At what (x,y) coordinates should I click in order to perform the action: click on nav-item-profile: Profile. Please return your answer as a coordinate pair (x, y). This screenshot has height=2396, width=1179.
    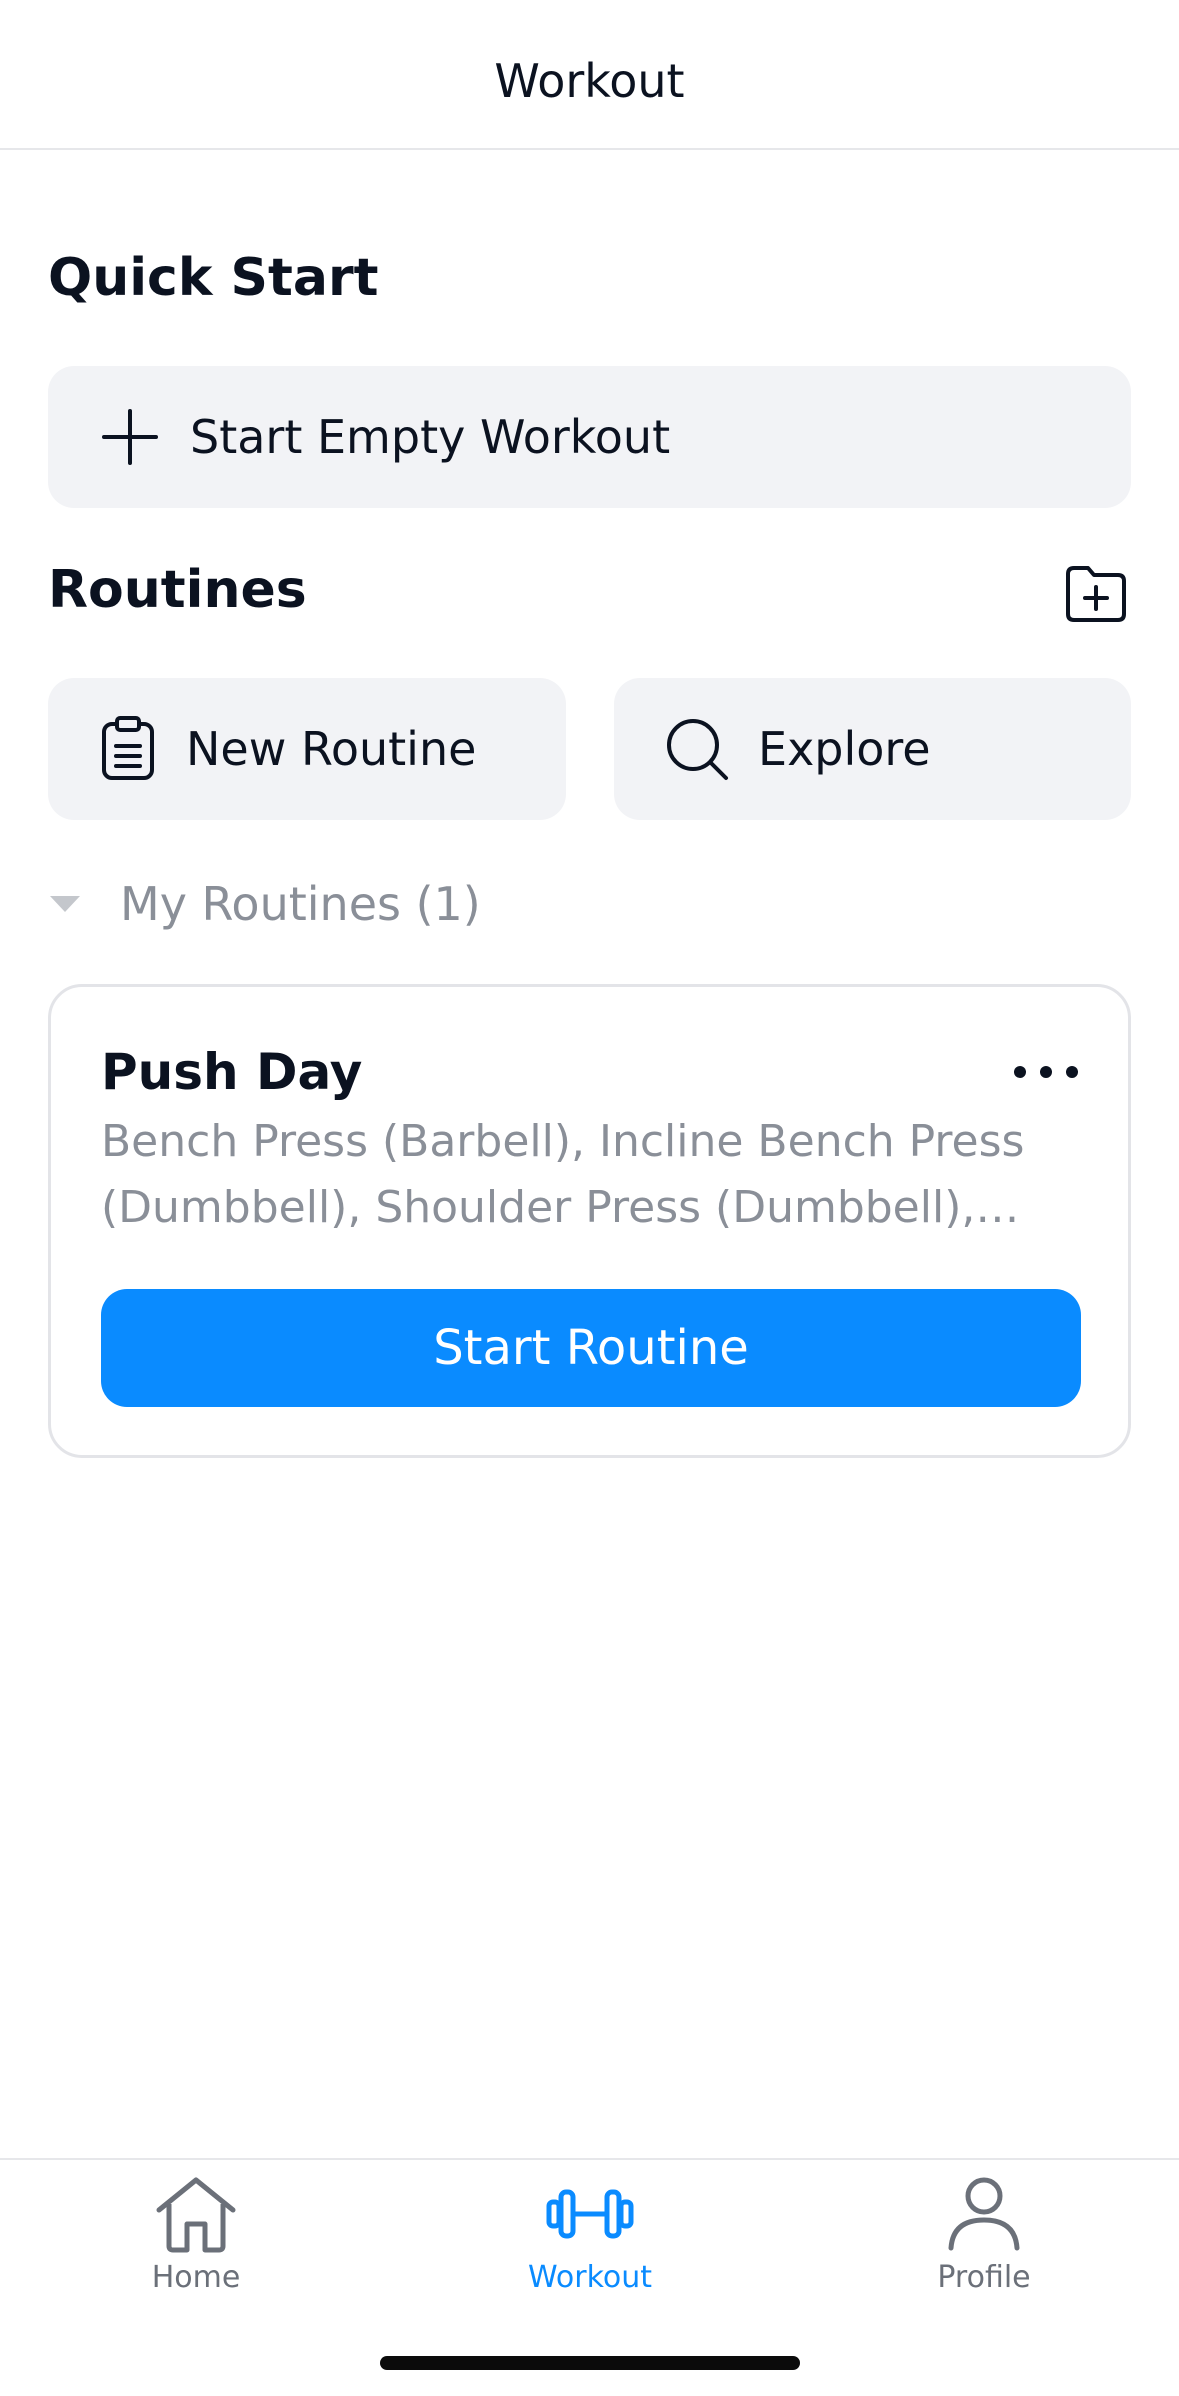
    Looking at the image, I should click on (984, 2234).